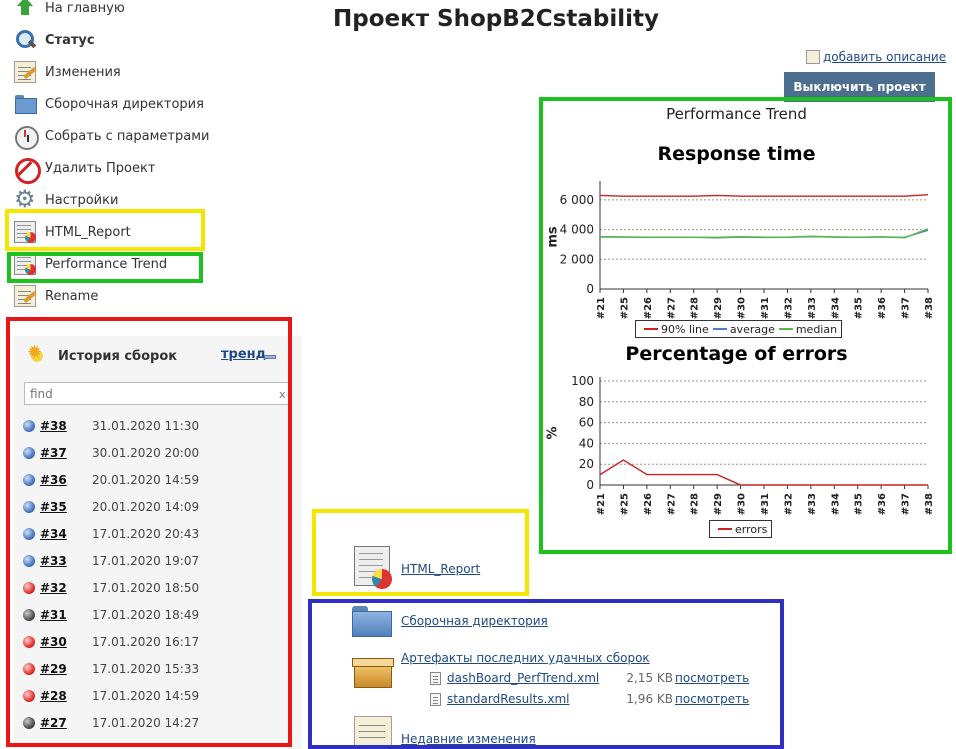 This screenshot has width=956, height=749. Describe the element at coordinates (72, 296) in the screenshot. I see `menu-item-label: Rename` at that location.